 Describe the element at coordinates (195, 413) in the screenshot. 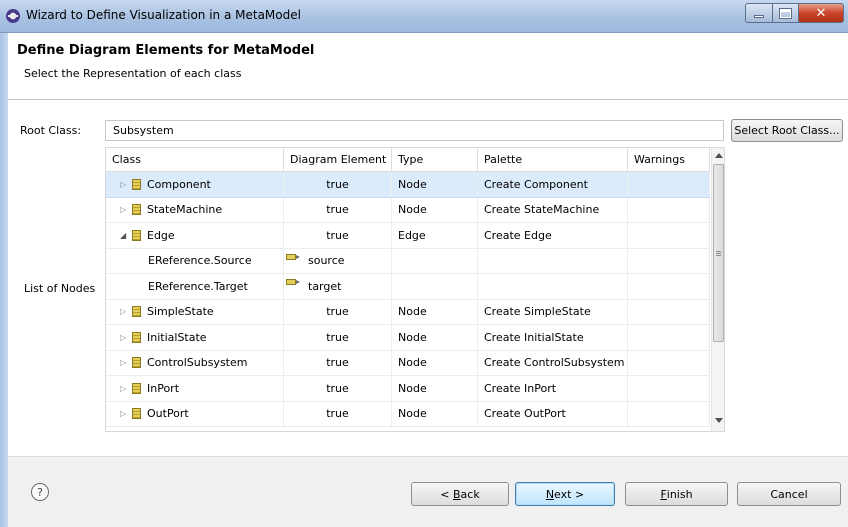

I see `cell-class: ▷ OutPort` at that location.